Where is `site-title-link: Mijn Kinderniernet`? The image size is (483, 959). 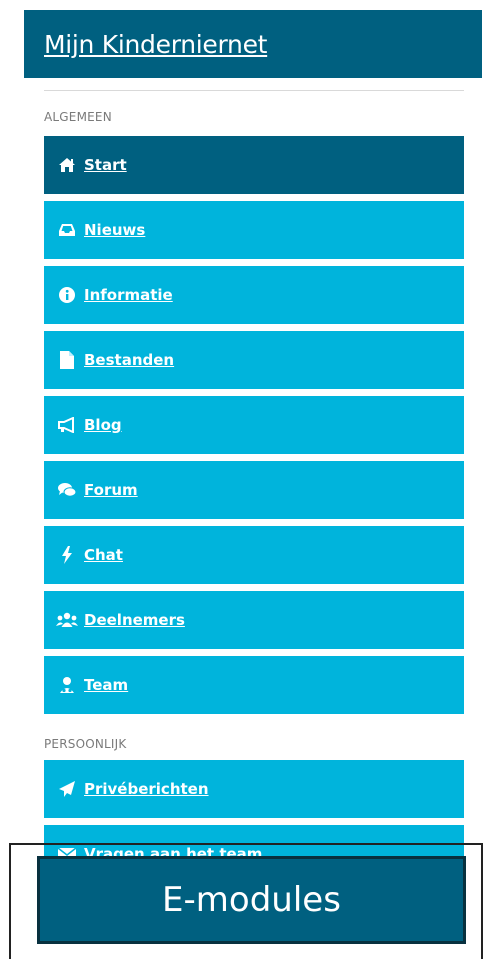 site-title-link: Mijn Kinderniernet is located at coordinates (155, 44).